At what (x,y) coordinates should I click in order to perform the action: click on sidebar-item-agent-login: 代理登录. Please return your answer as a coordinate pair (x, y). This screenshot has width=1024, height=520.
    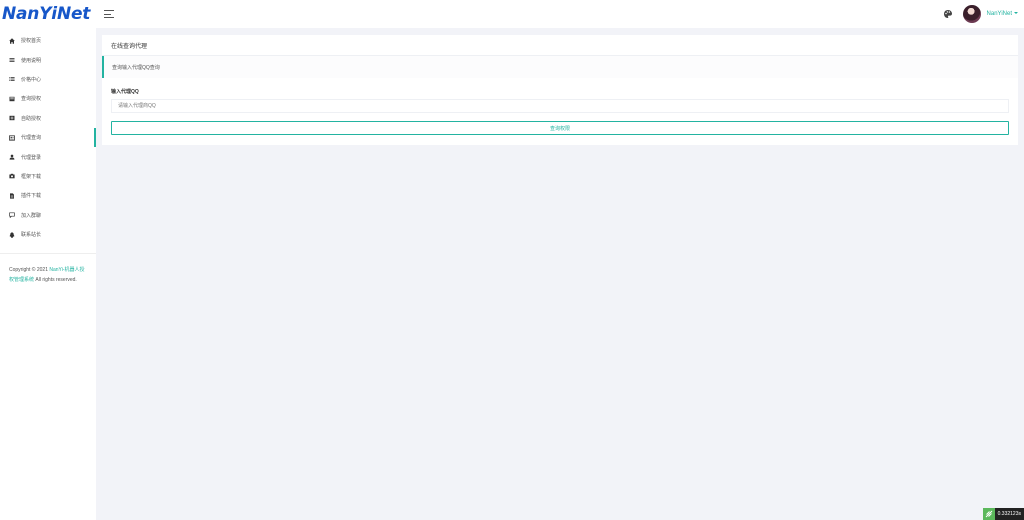
    Looking at the image, I should click on (48, 156).